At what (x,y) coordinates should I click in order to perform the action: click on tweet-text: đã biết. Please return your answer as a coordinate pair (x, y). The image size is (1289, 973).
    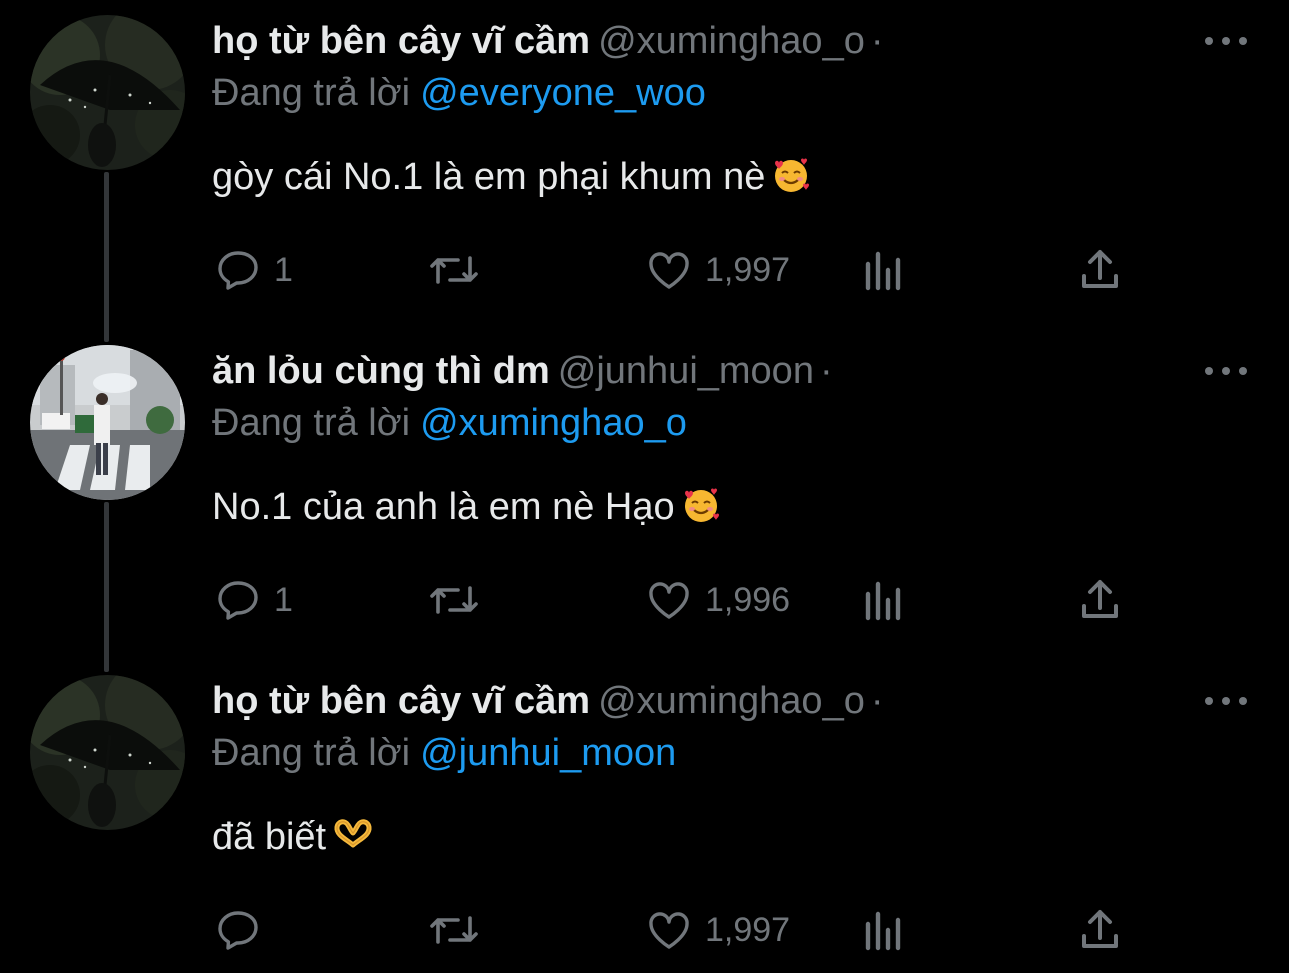
    Looking at the image, I should click on (293, 840).